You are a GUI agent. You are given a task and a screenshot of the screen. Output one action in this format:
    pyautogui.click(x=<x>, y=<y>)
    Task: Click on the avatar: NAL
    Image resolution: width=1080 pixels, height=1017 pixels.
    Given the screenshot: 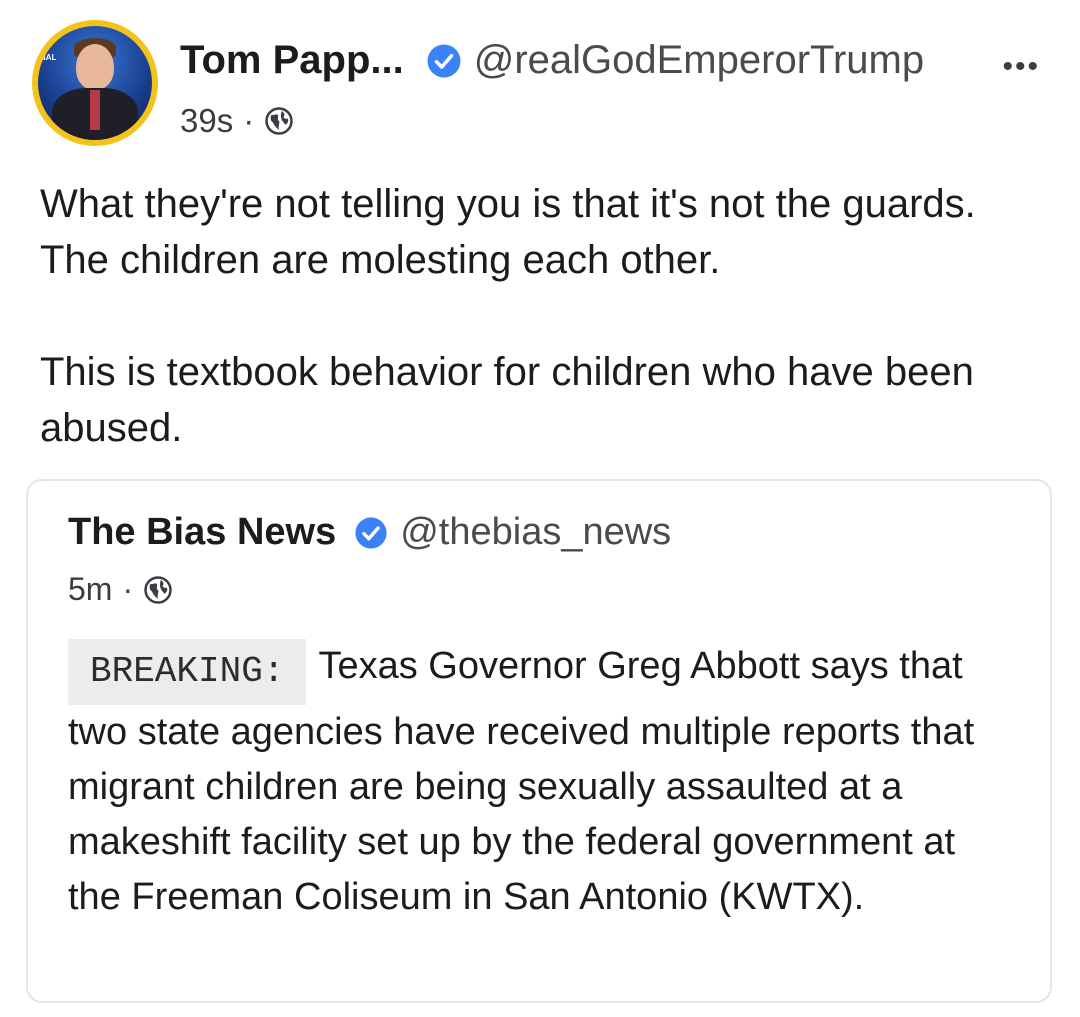 What is the action you would take?
    pyautogui.click(x=95, y=83)
    